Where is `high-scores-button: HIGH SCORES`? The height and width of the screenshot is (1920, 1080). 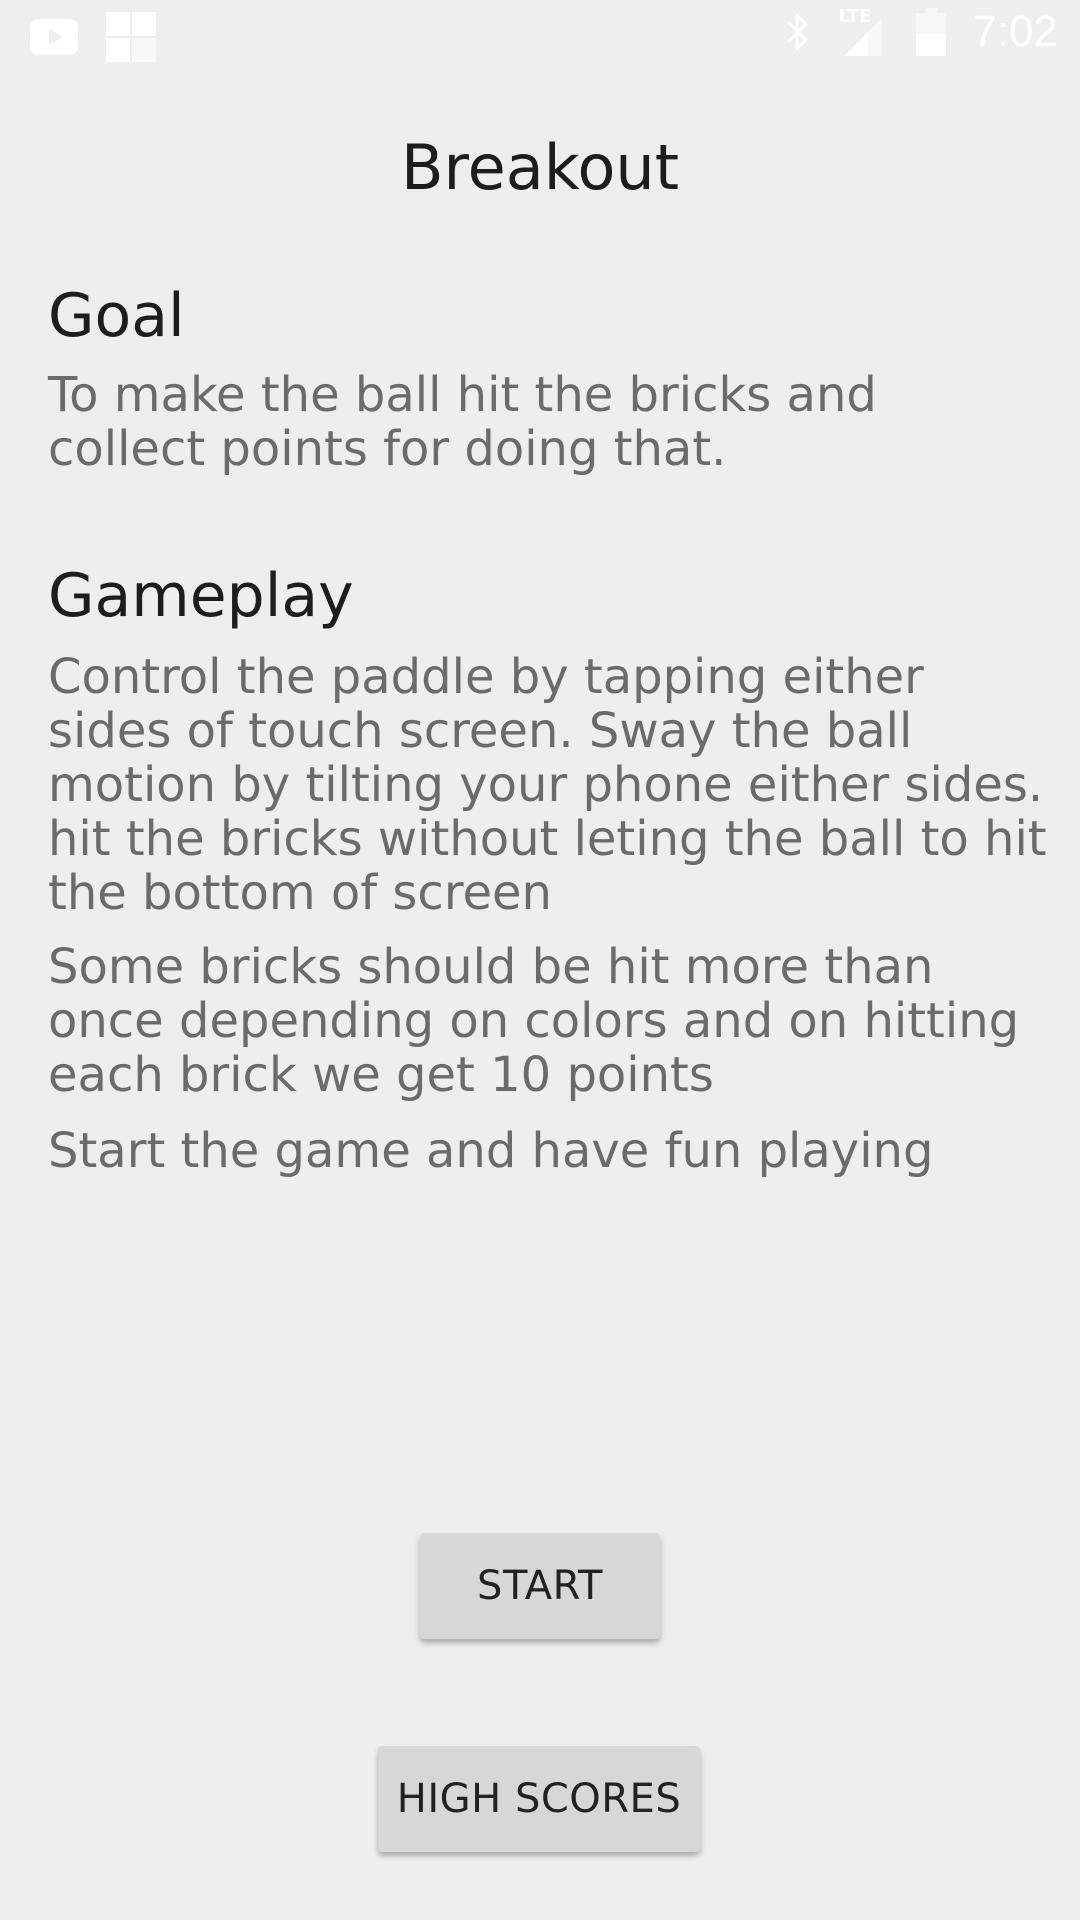 high-scores-button: HIGH SCORES is located at coordinates (539, 1799).